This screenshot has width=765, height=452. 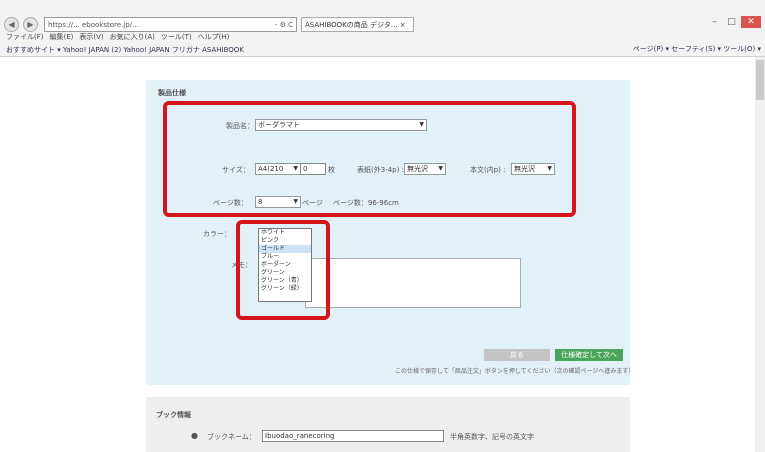 What do you see at coordinates (217, 234) in the screenshot?
I see `color-label: カラー：` at bounding box center [217, 234].